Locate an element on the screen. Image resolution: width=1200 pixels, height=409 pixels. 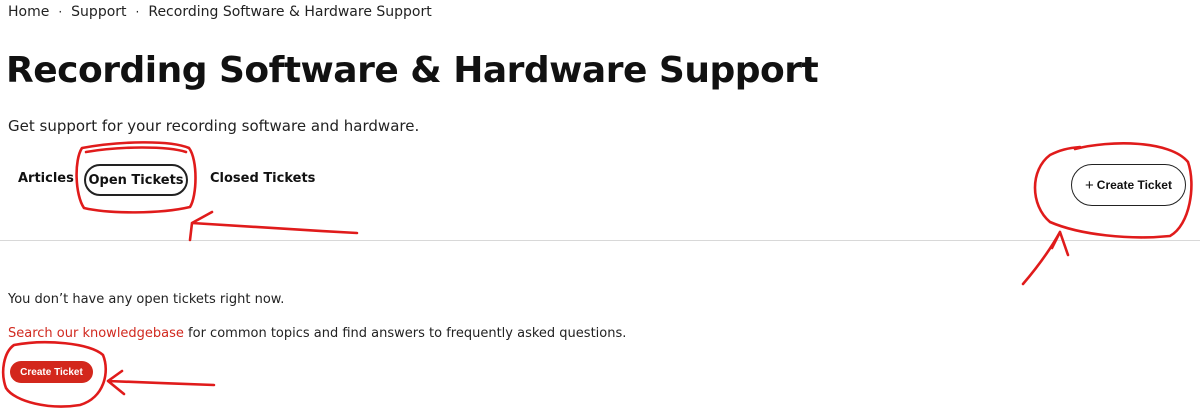
create-ticket-label: Create Ticket is located at coordinates (1134, 185).